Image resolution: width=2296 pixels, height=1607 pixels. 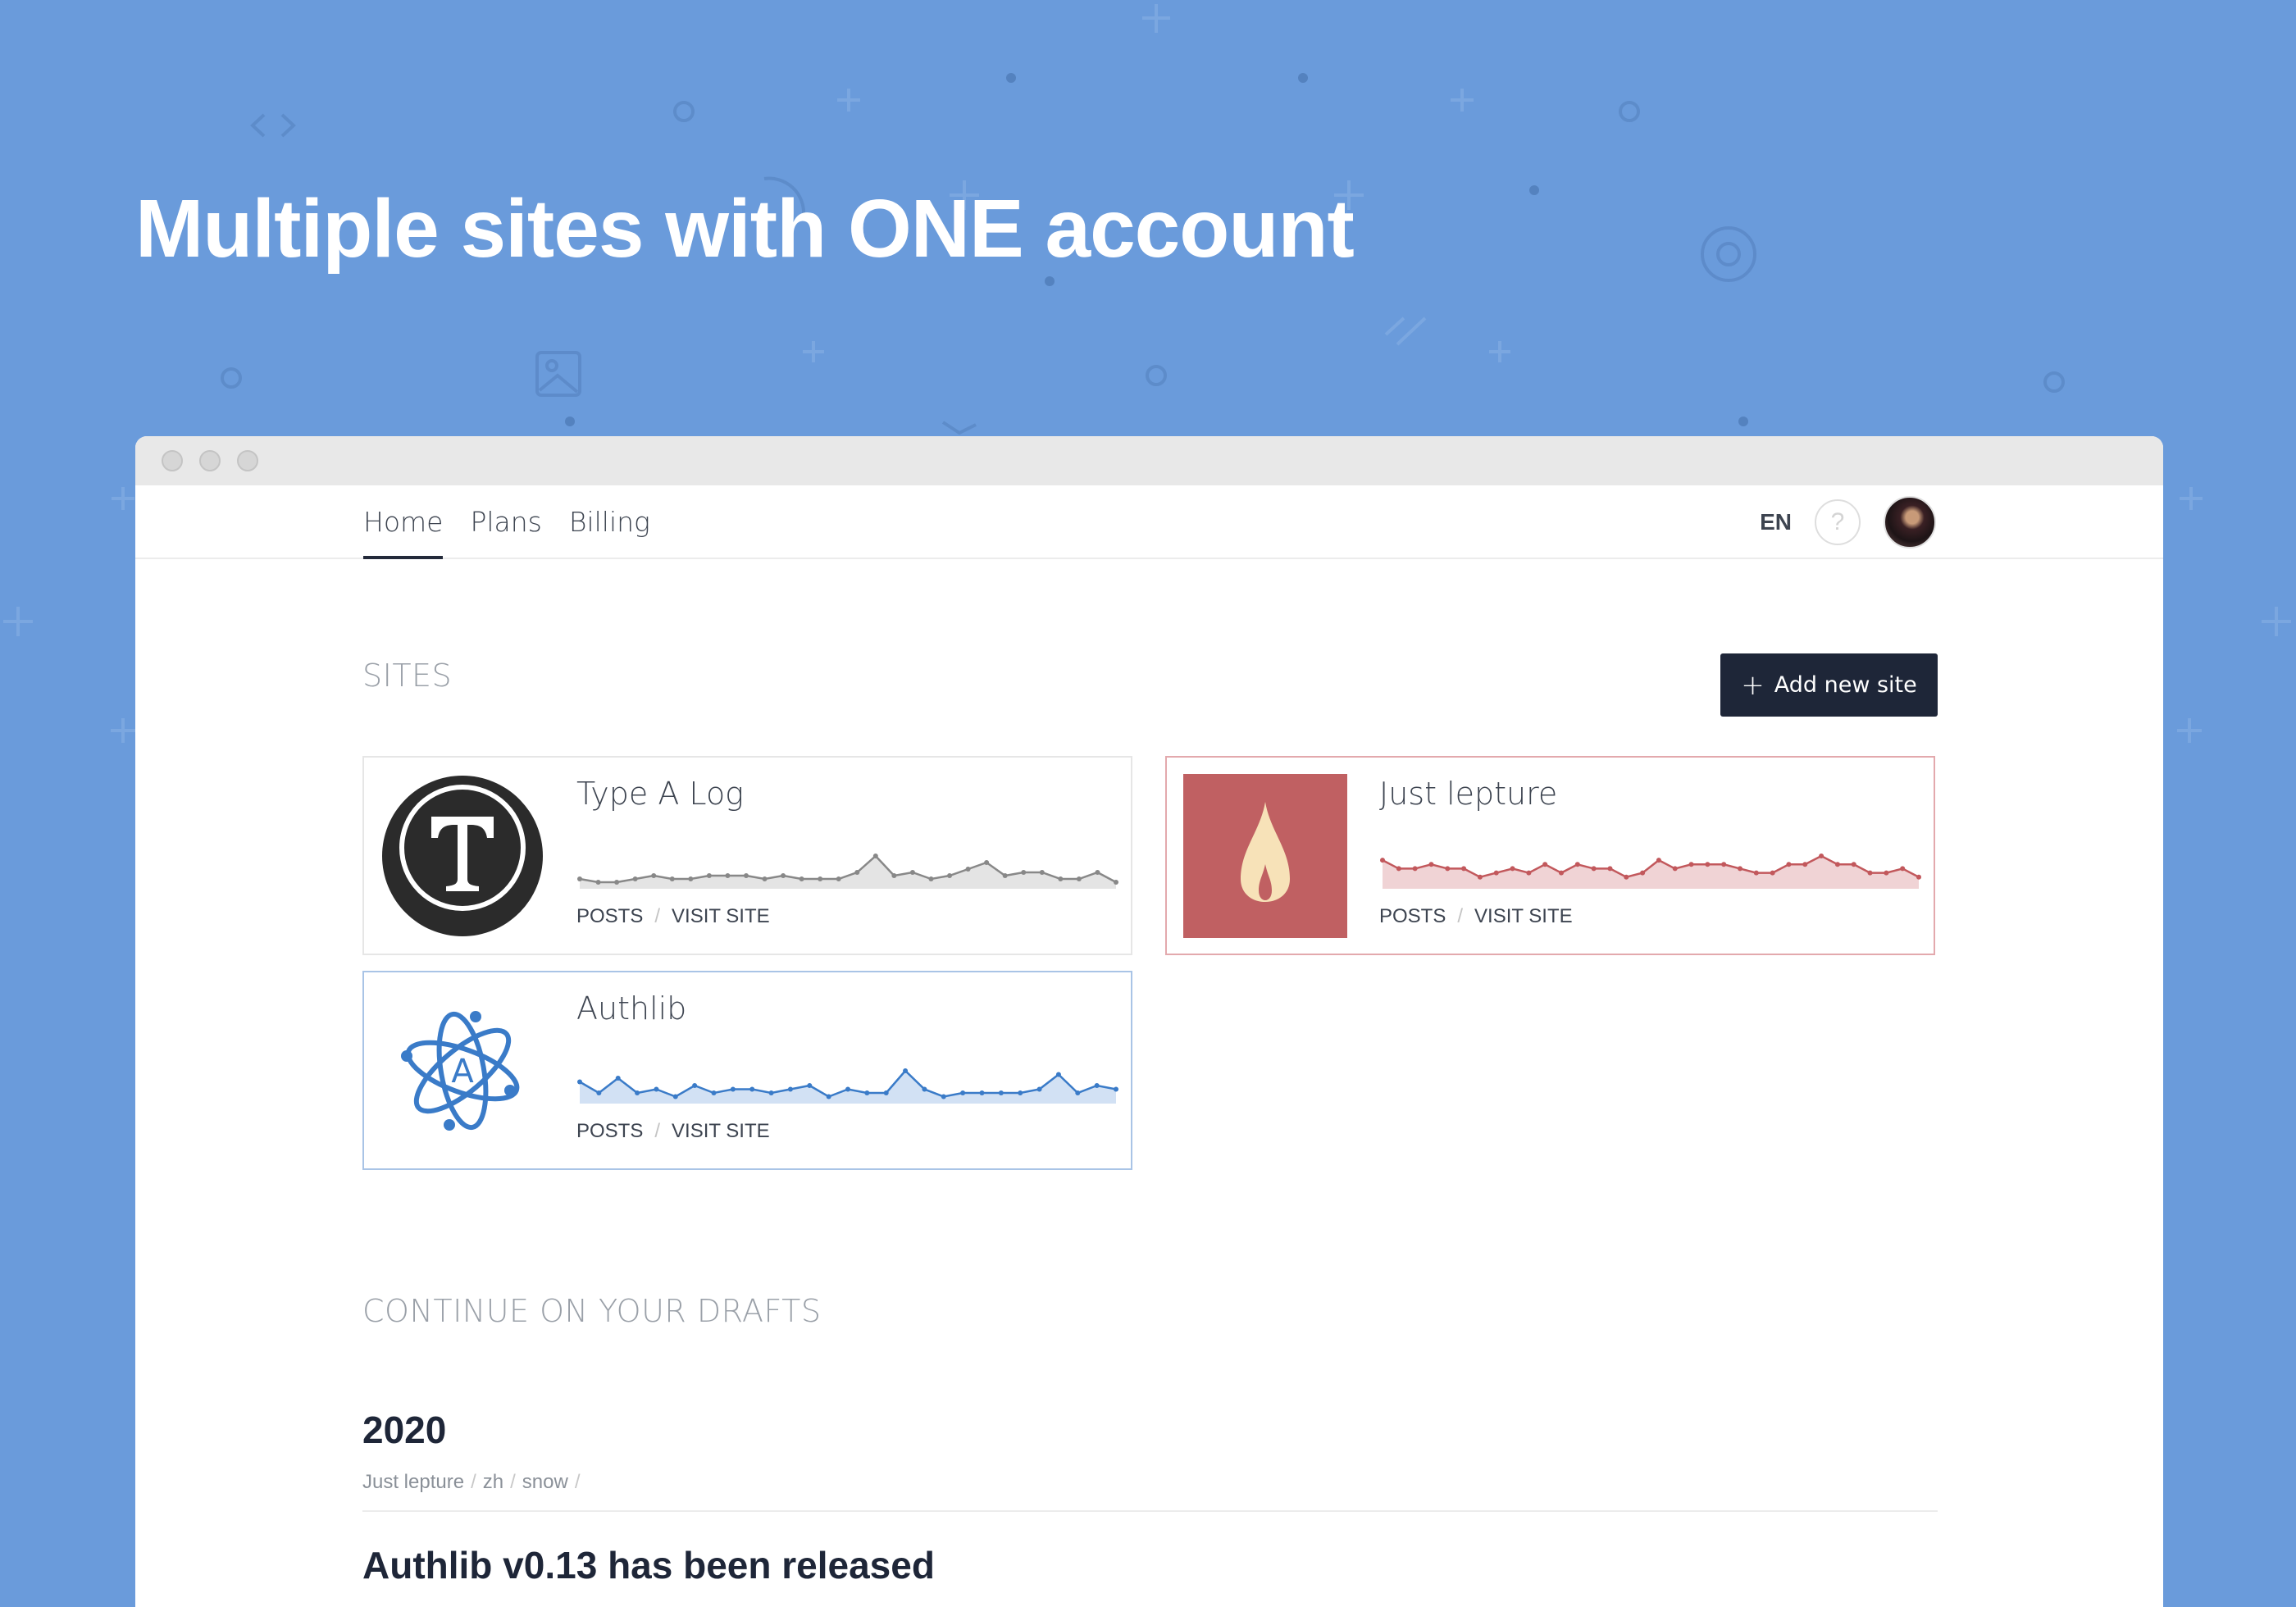 What do you see at coordinates (609, 522) in the screenshot?
I see `nav-billing-link: Billing` at bounding box center [609, 522].